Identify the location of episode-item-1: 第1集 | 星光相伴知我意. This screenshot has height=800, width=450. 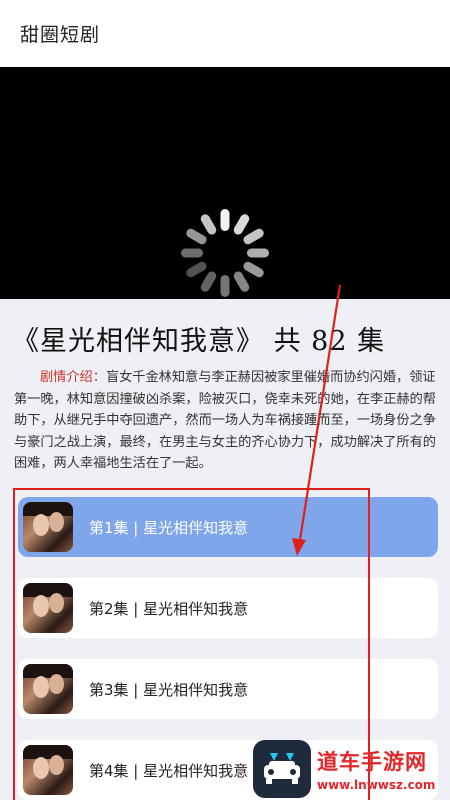
(228, 527).